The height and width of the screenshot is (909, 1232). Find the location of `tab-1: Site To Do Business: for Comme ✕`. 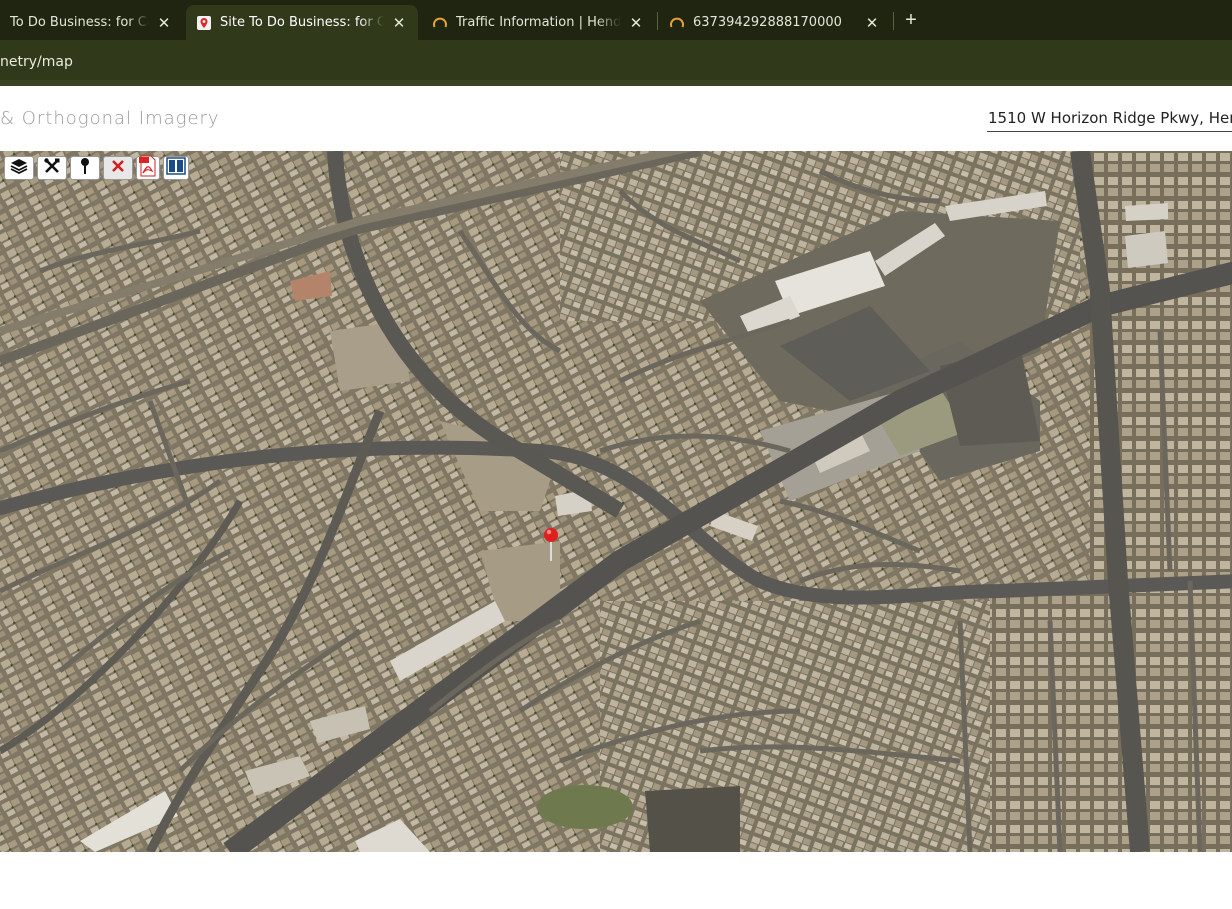

tab-1: Site To Do Business: for Comme ✕ is located at coordinates (302, 22).